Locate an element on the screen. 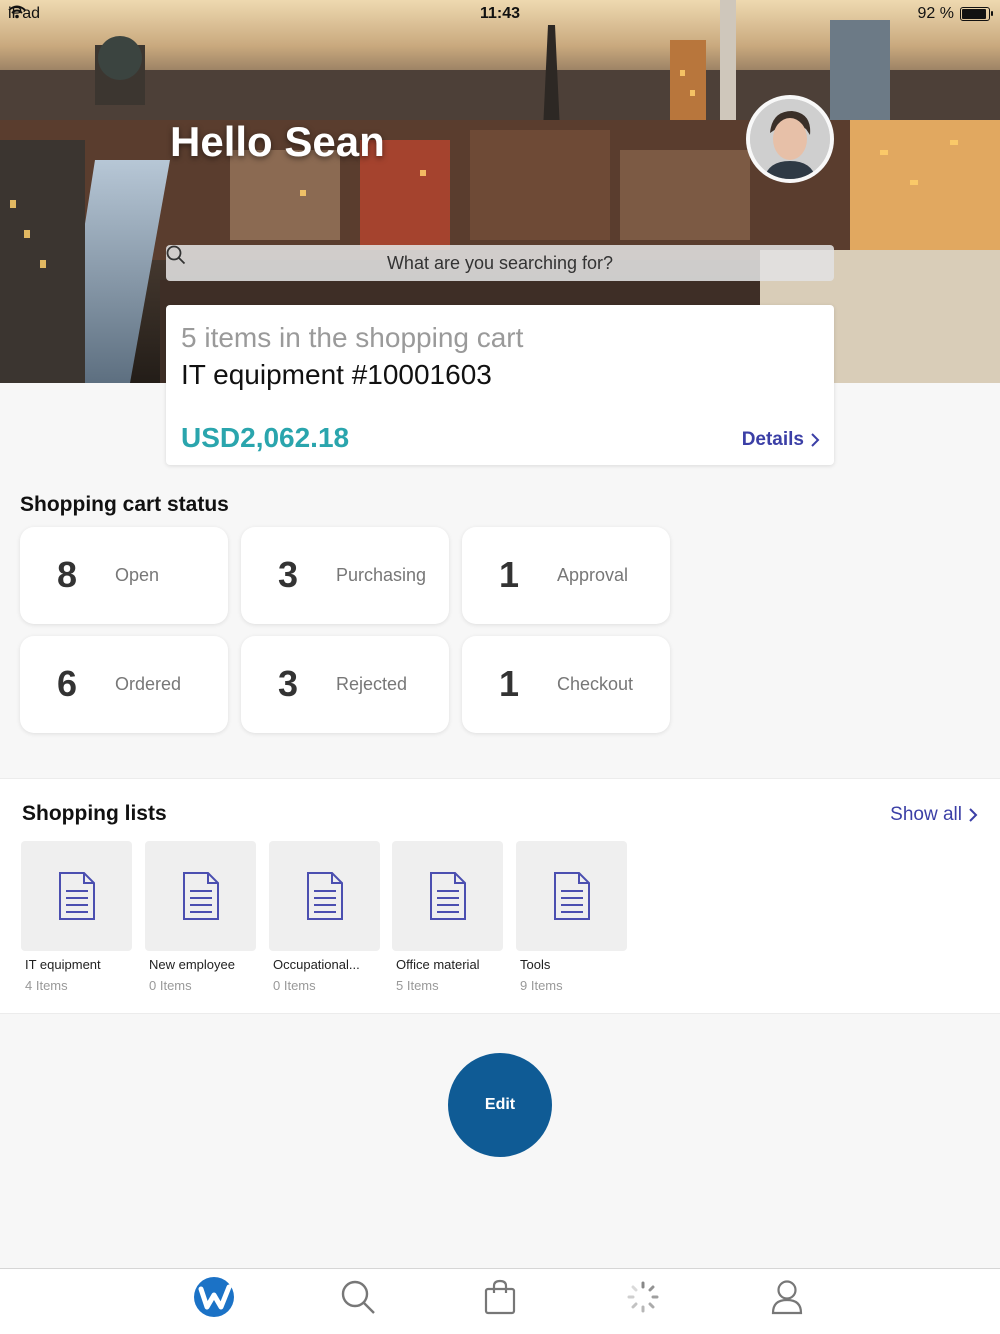 The height and width of the screenshot is (1334, 1000). status-time: 11:43 is located at coordinates (500, 13).